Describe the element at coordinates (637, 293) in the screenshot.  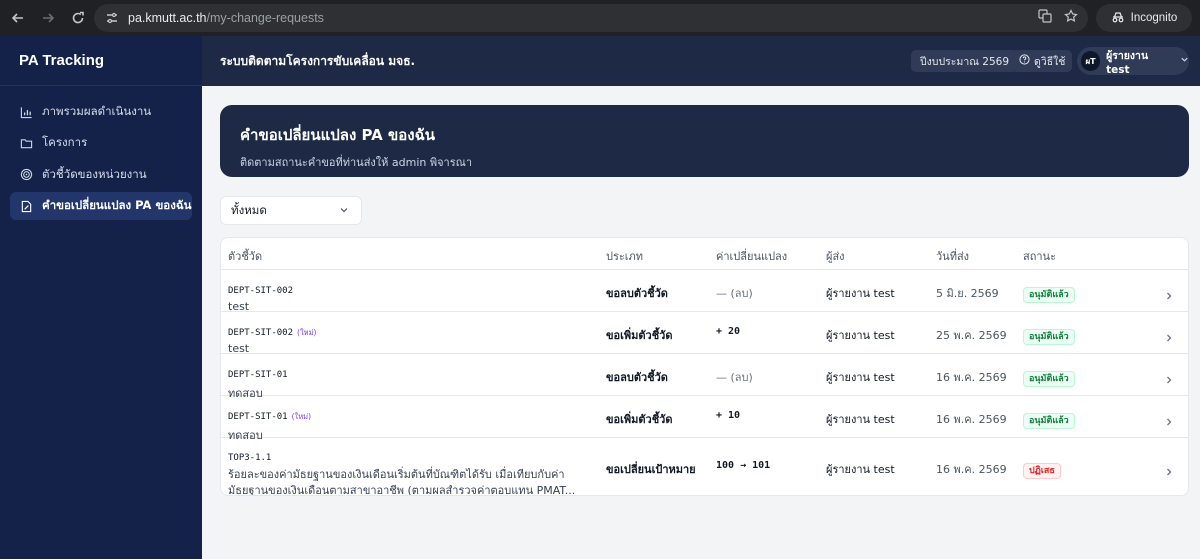
I see `request-type: ขอลบตัวชี้วัด` at that location.